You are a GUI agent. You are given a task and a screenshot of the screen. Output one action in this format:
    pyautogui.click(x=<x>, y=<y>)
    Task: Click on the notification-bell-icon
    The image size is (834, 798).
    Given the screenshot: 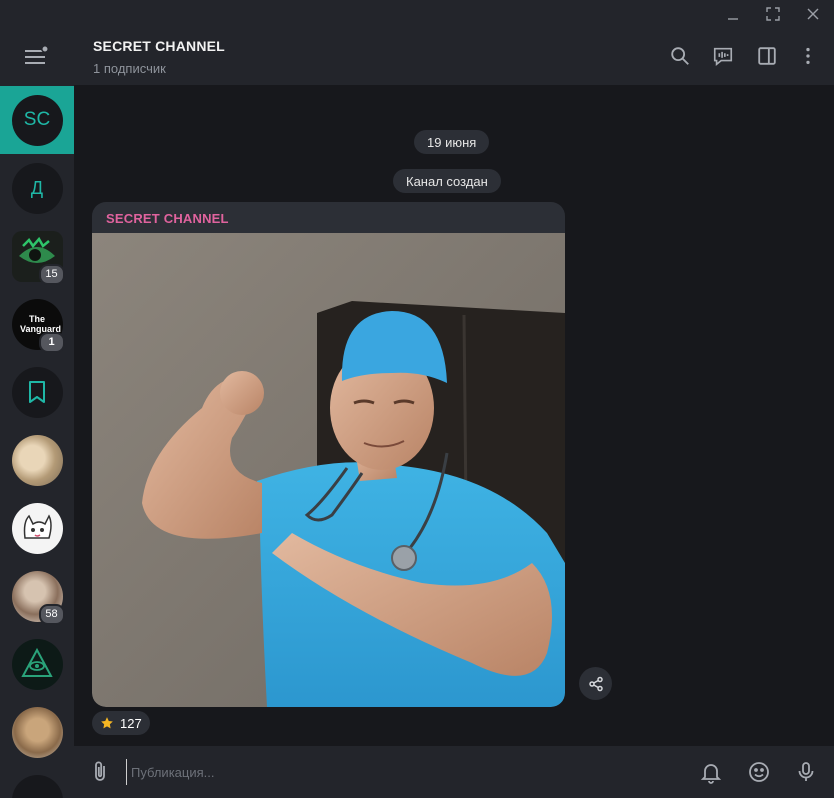 What is the action you would take?
    pyautogui.click(x=711, y=772)
    